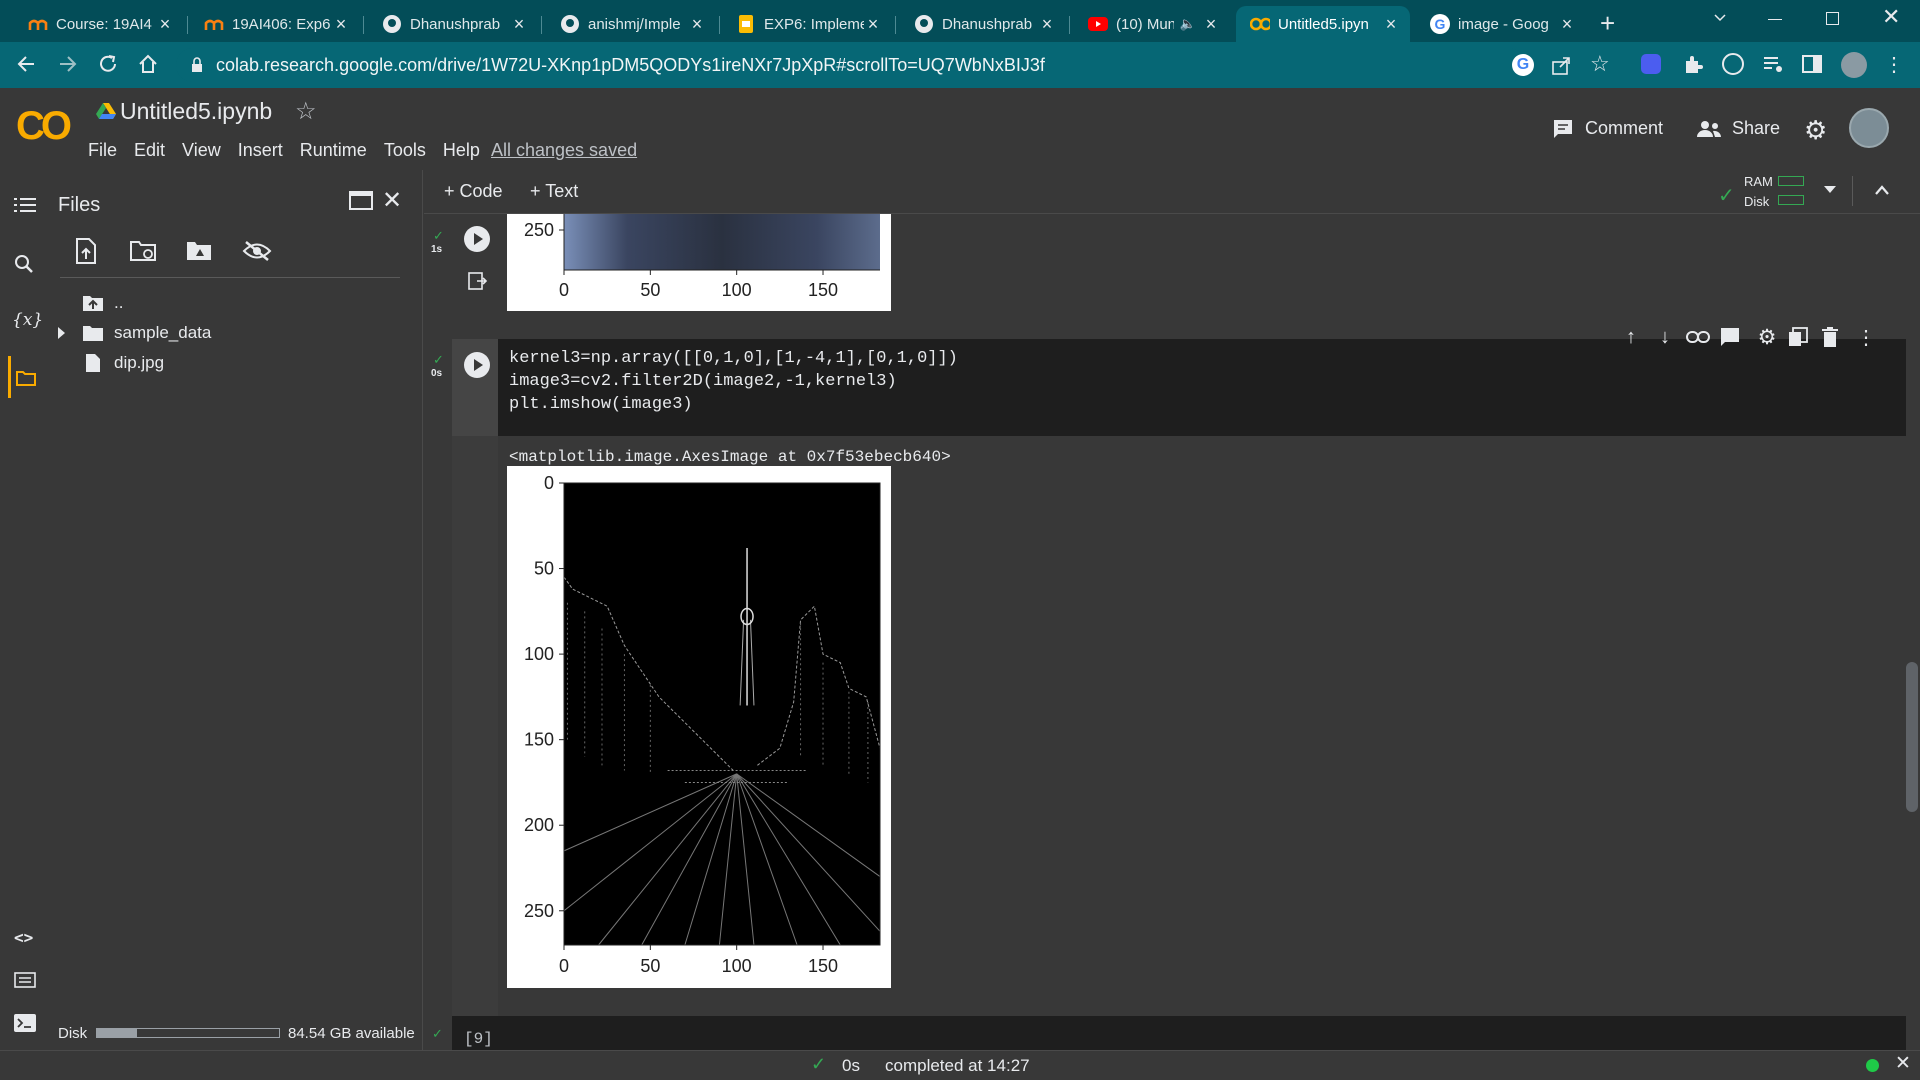  Describe the element at coordinates (1812, 64) in the screenshot. I see `side-panel-icon` at that location.